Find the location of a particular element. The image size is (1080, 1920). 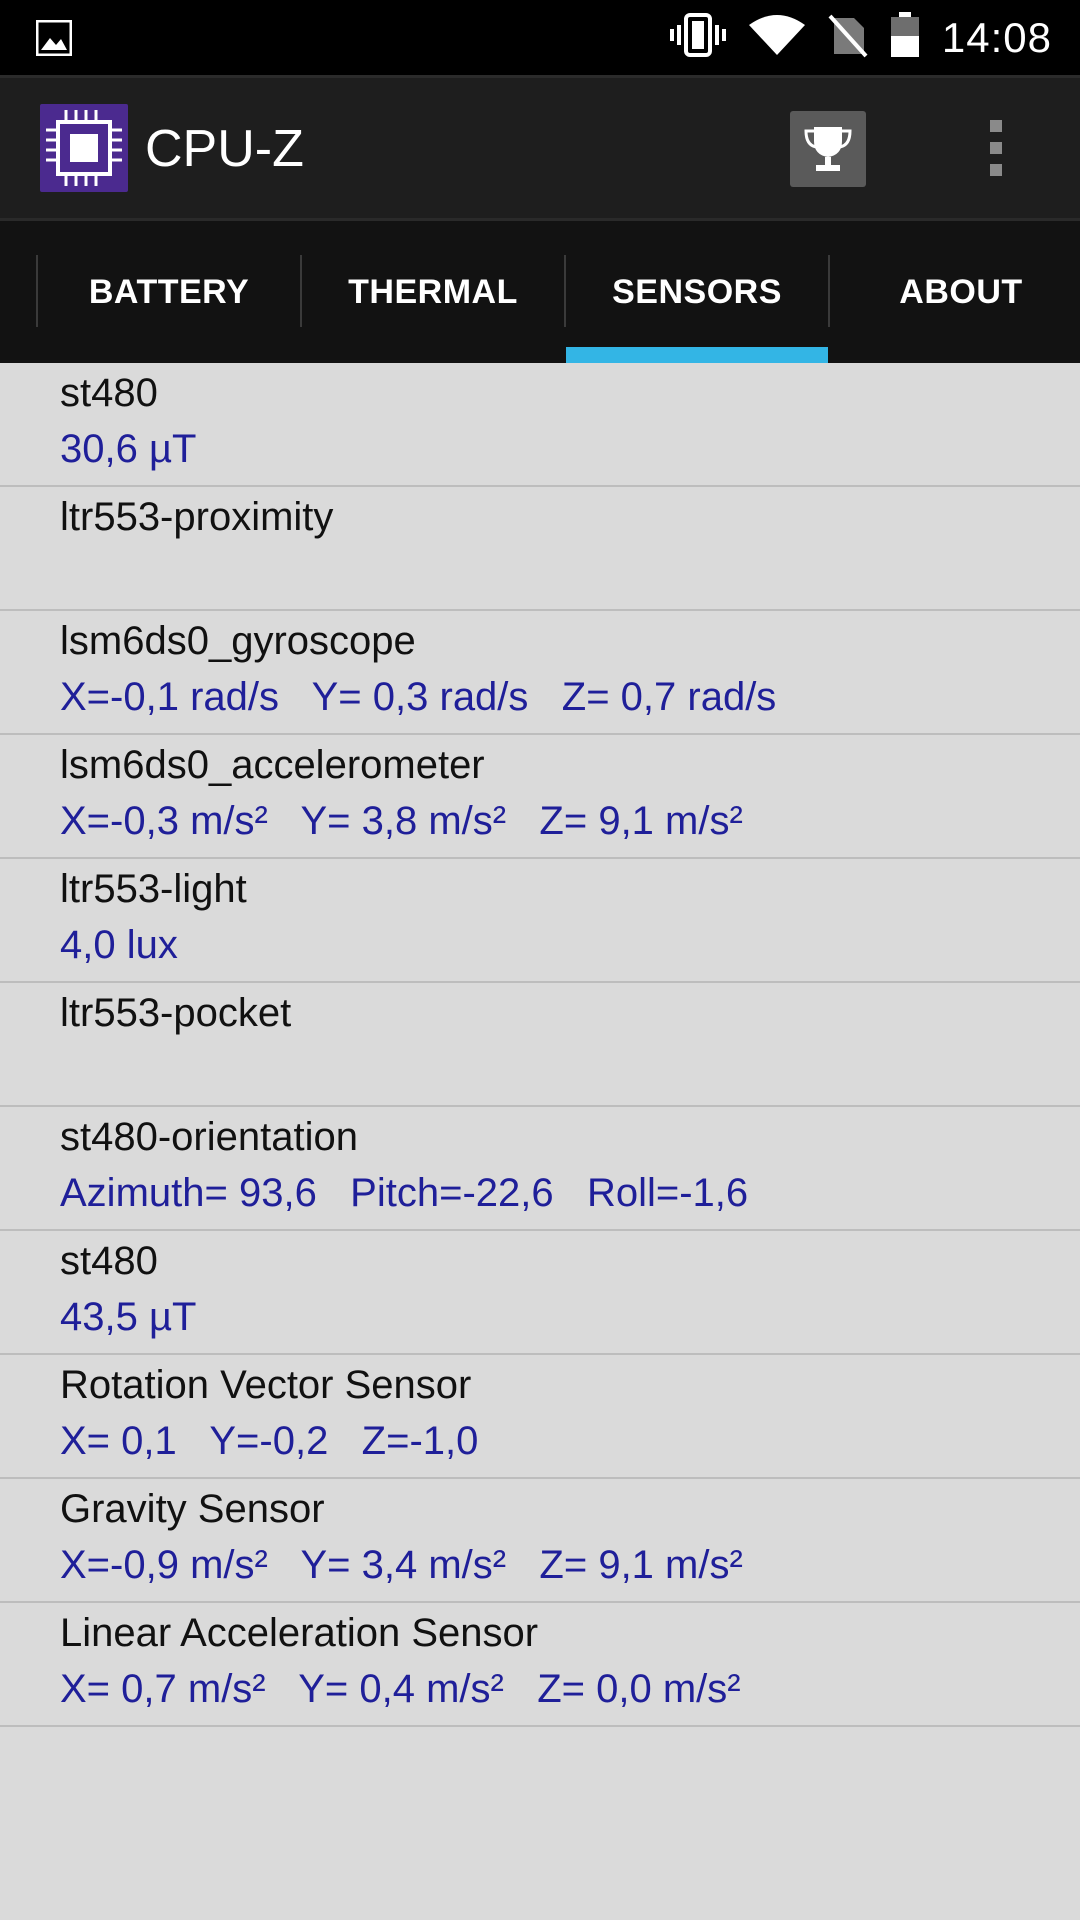

tab-bar: BATTERY THERMAL SENSORS ABOUT is located at coordinates (540, 290).